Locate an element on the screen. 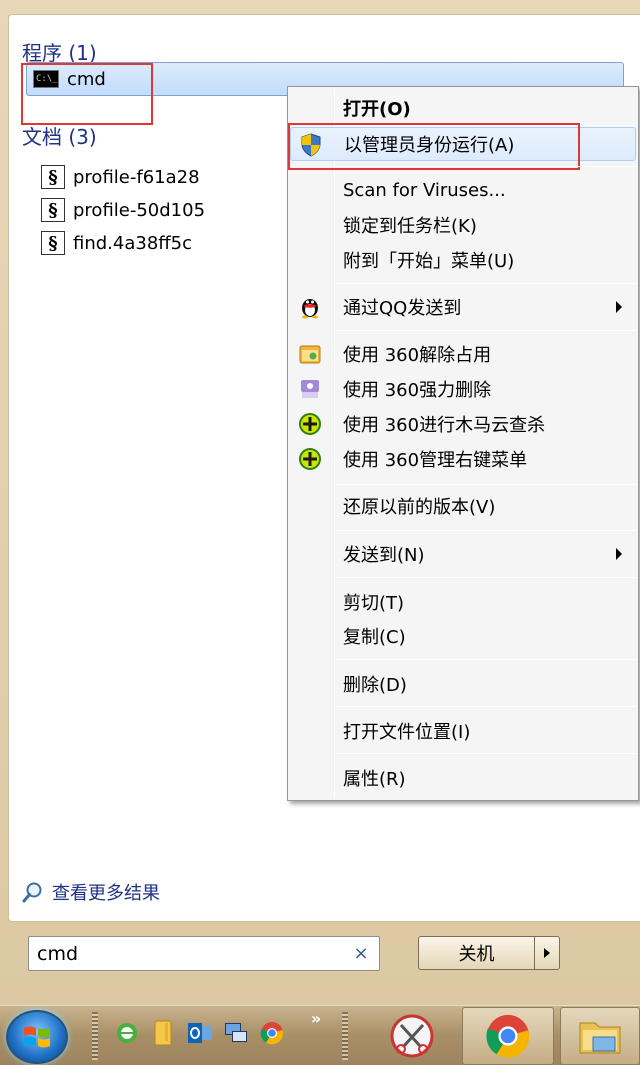 Image resolution: width=640 pixels, height=1065 pixels. menu-item-cut: 剪切(T) is located at coordinates (463, 602).